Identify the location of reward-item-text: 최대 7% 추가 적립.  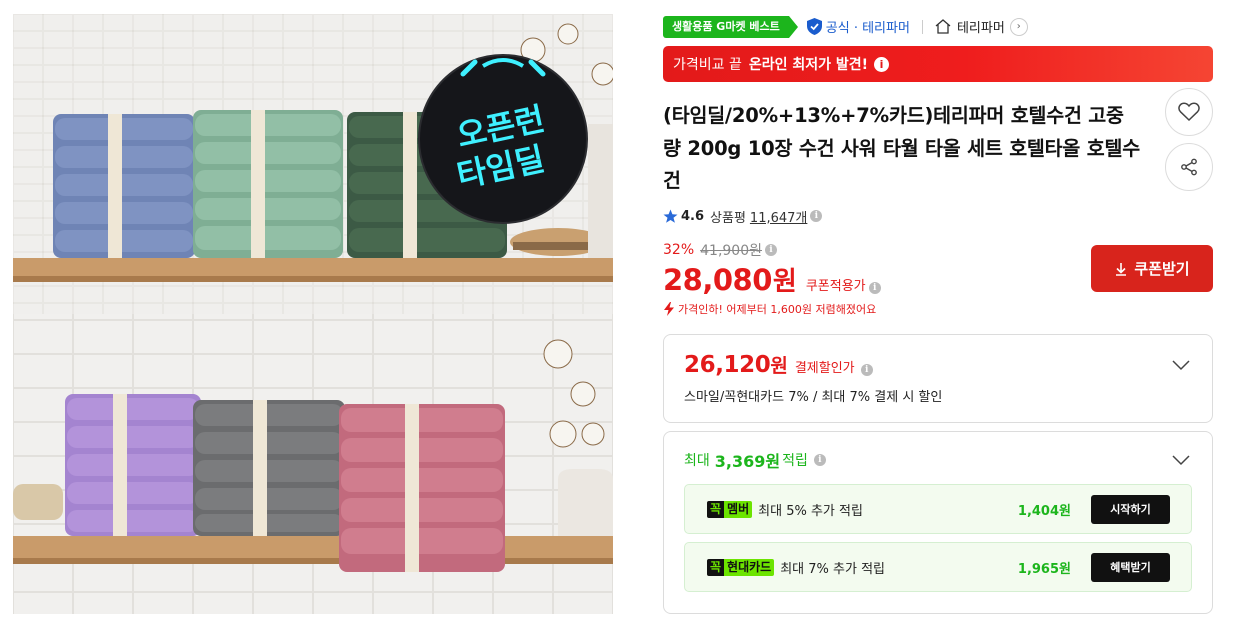
(832, 569).